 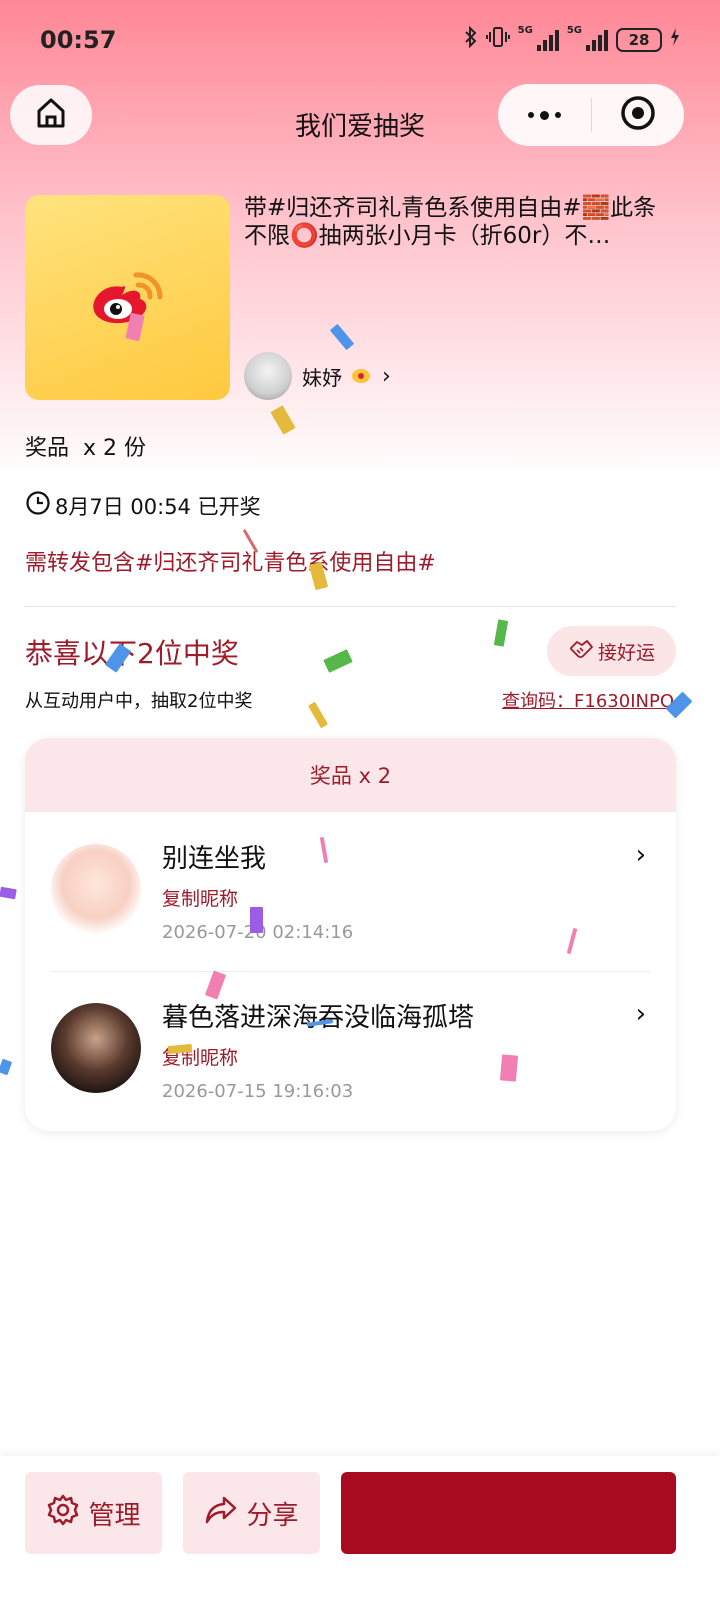 I want to click on target-icon, so click(x=638, y=115).